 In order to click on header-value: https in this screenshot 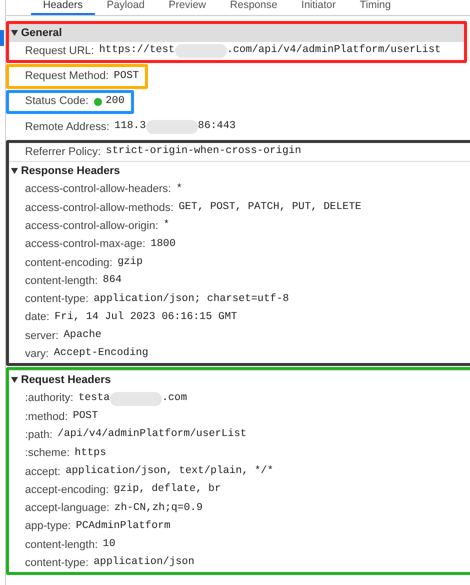, I will do `click(90, 453)`.